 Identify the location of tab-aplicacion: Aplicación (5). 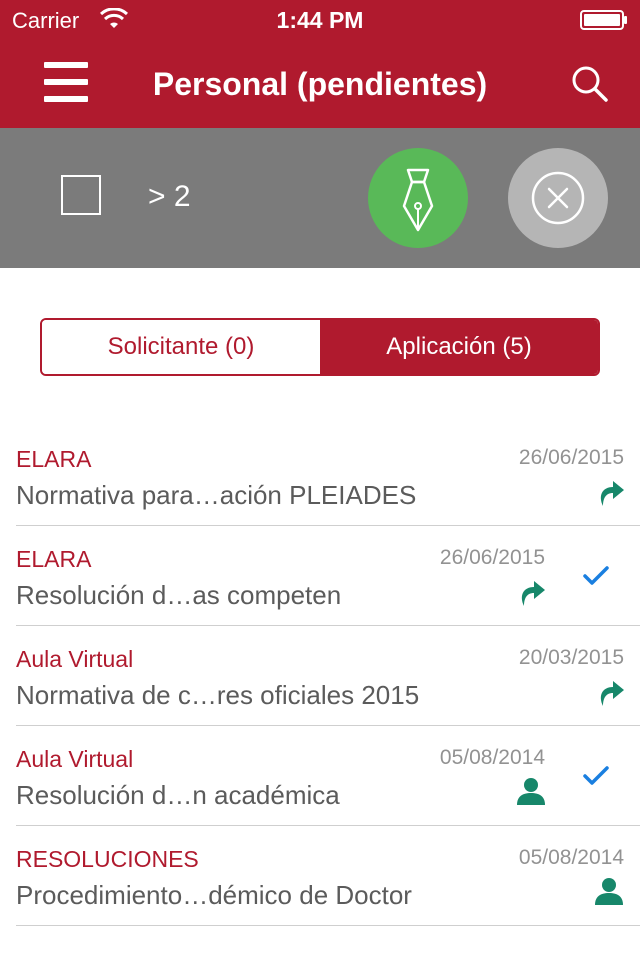
(459, 347).